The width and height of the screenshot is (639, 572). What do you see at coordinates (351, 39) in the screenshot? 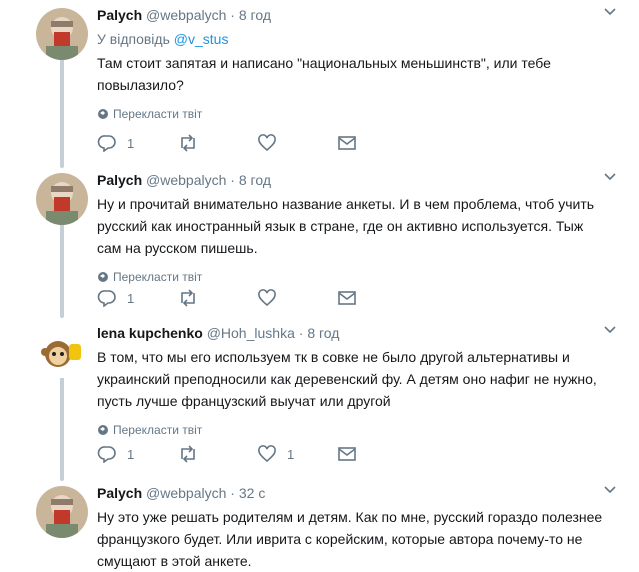
I see `reply-to: У відповідь @v_stus` at bounding box center [351, 39].